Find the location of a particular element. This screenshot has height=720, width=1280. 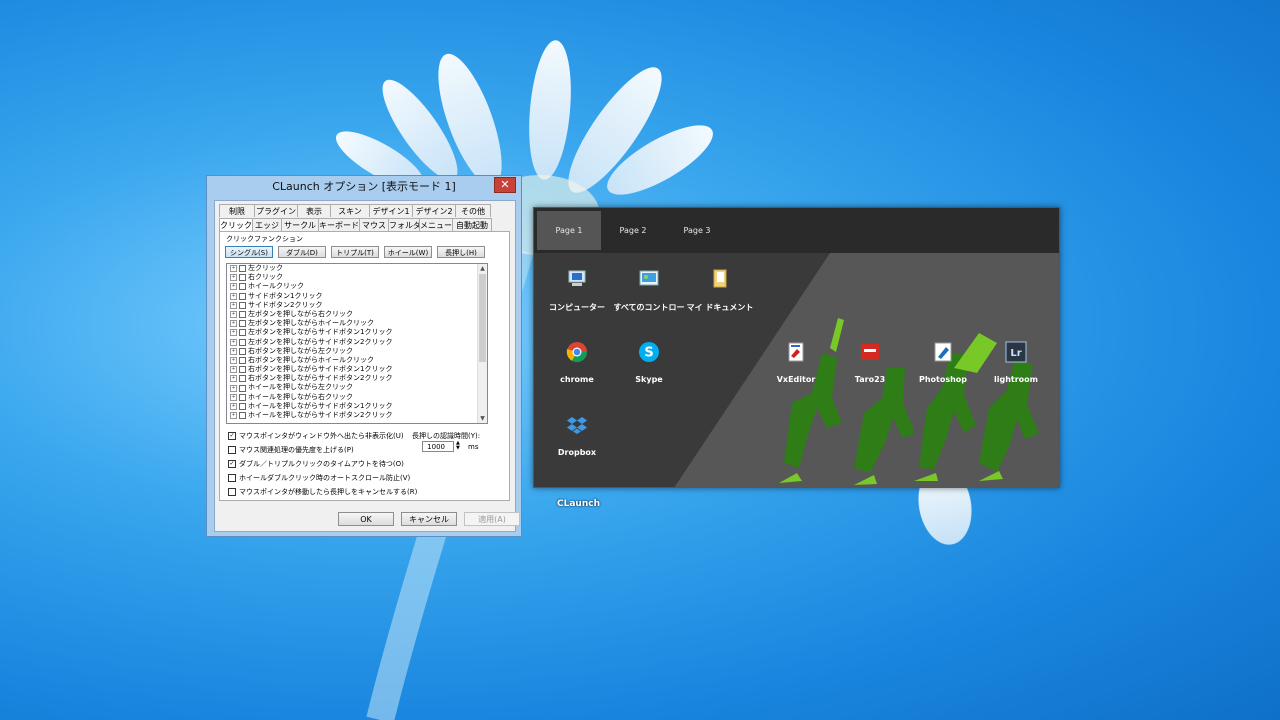

launcher-item-skype: S Skype is located at coordinates (649, 362).